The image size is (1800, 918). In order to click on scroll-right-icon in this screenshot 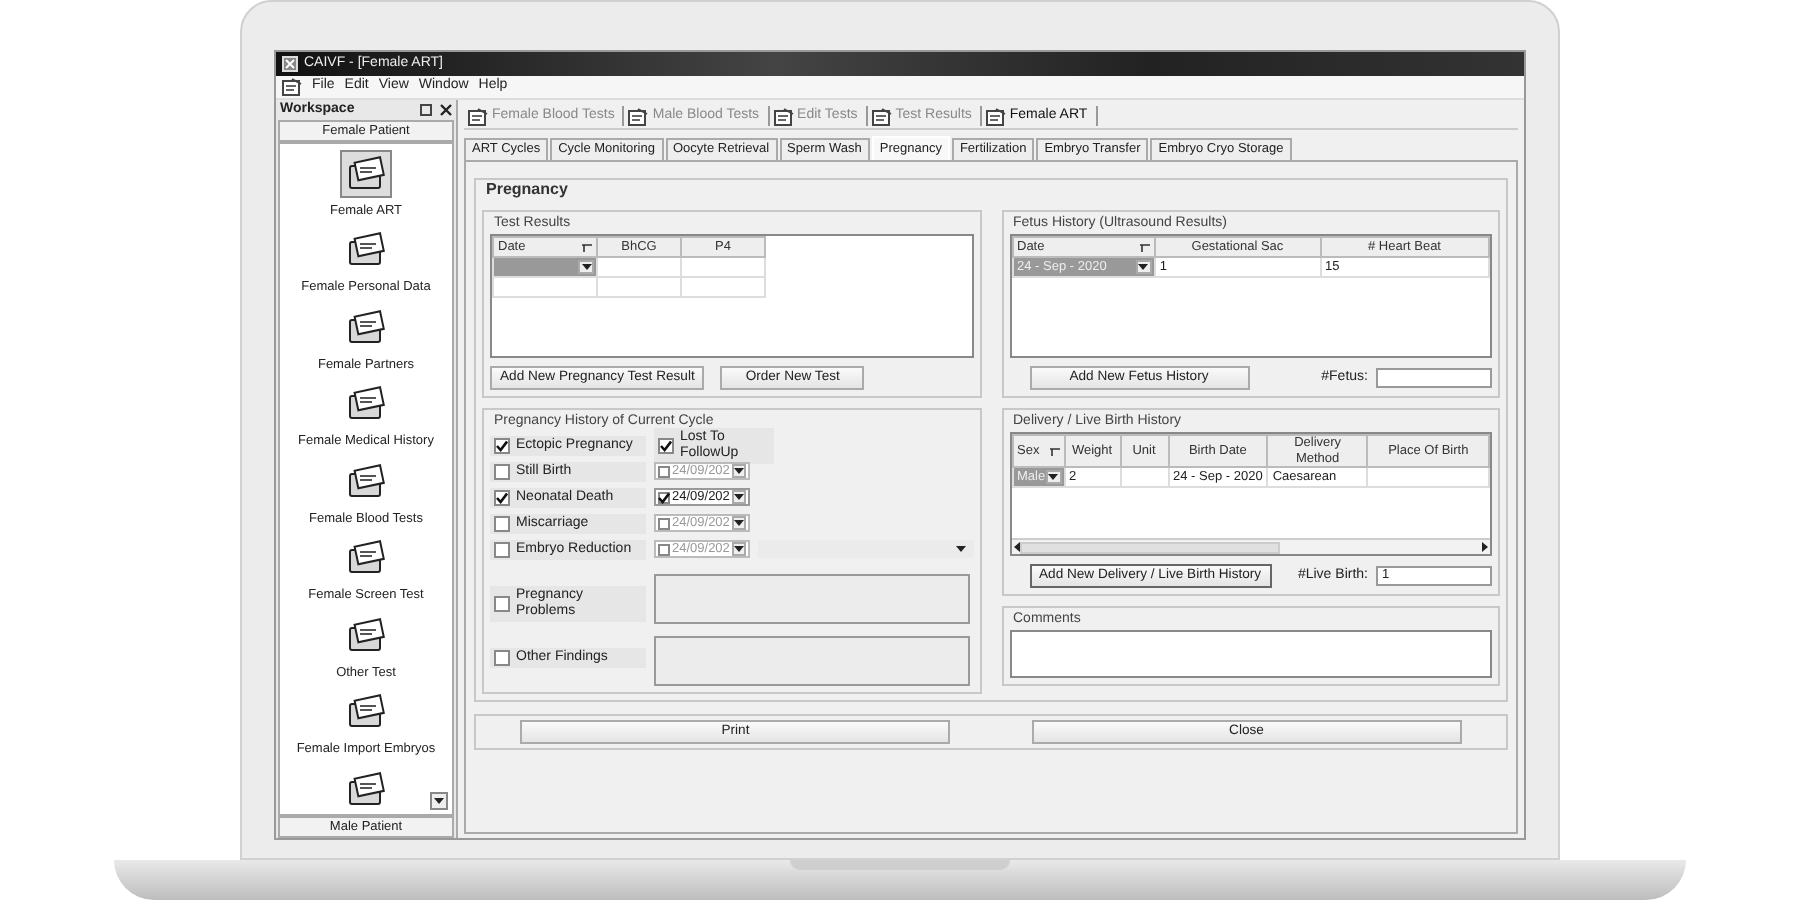, I will do `click(1485, 547)`.